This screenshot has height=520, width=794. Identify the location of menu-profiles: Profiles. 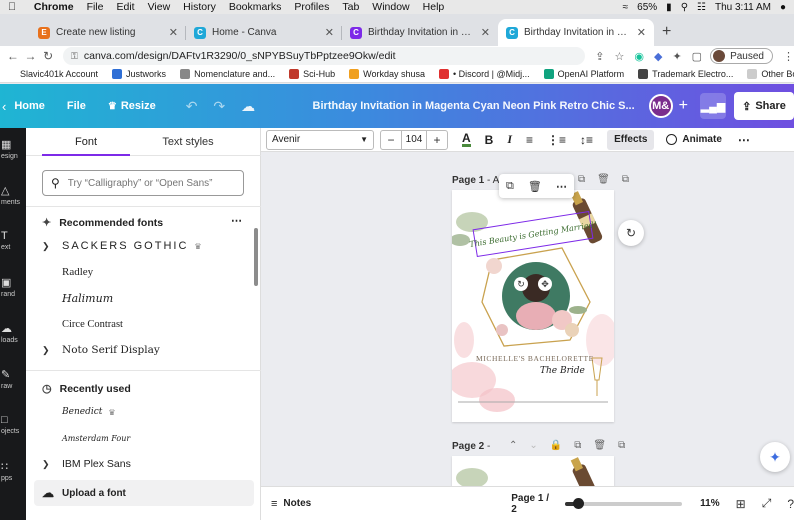
(311, 7).